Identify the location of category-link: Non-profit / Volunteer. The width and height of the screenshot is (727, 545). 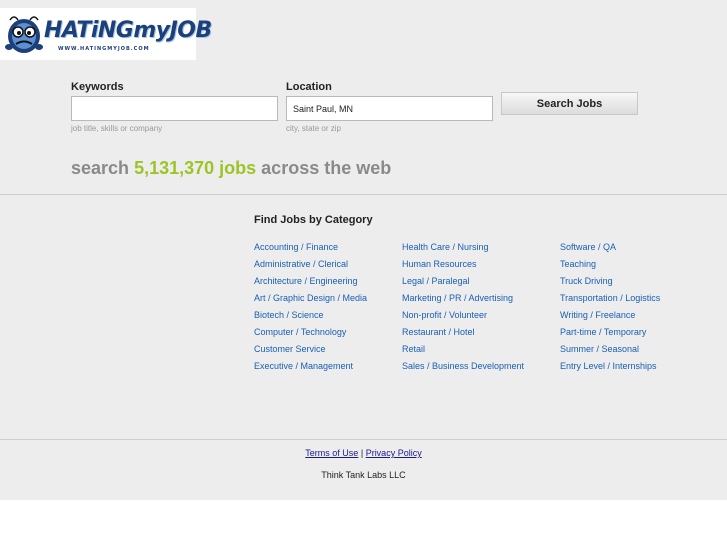
(444, 315).